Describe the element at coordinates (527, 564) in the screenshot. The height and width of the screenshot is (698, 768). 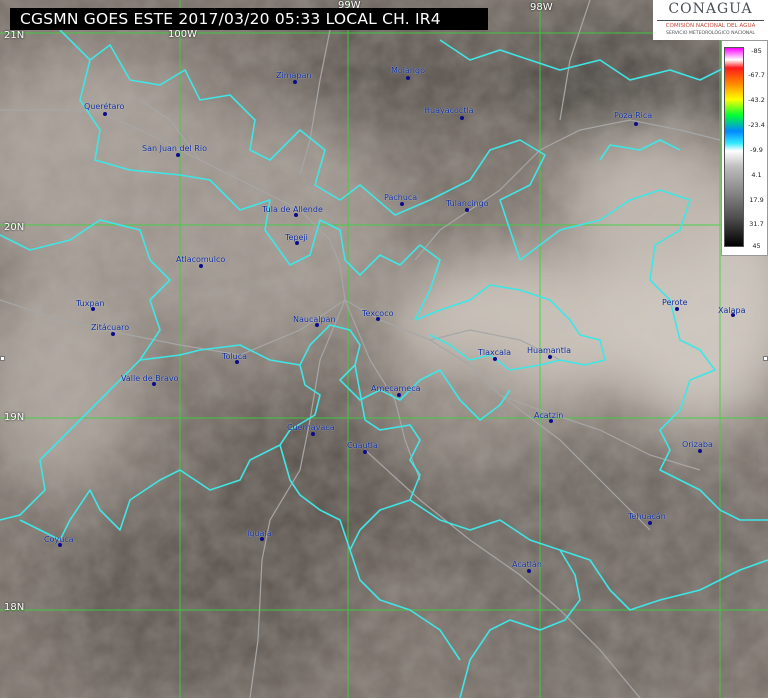
I see `city-label: Acatlán` at that location.